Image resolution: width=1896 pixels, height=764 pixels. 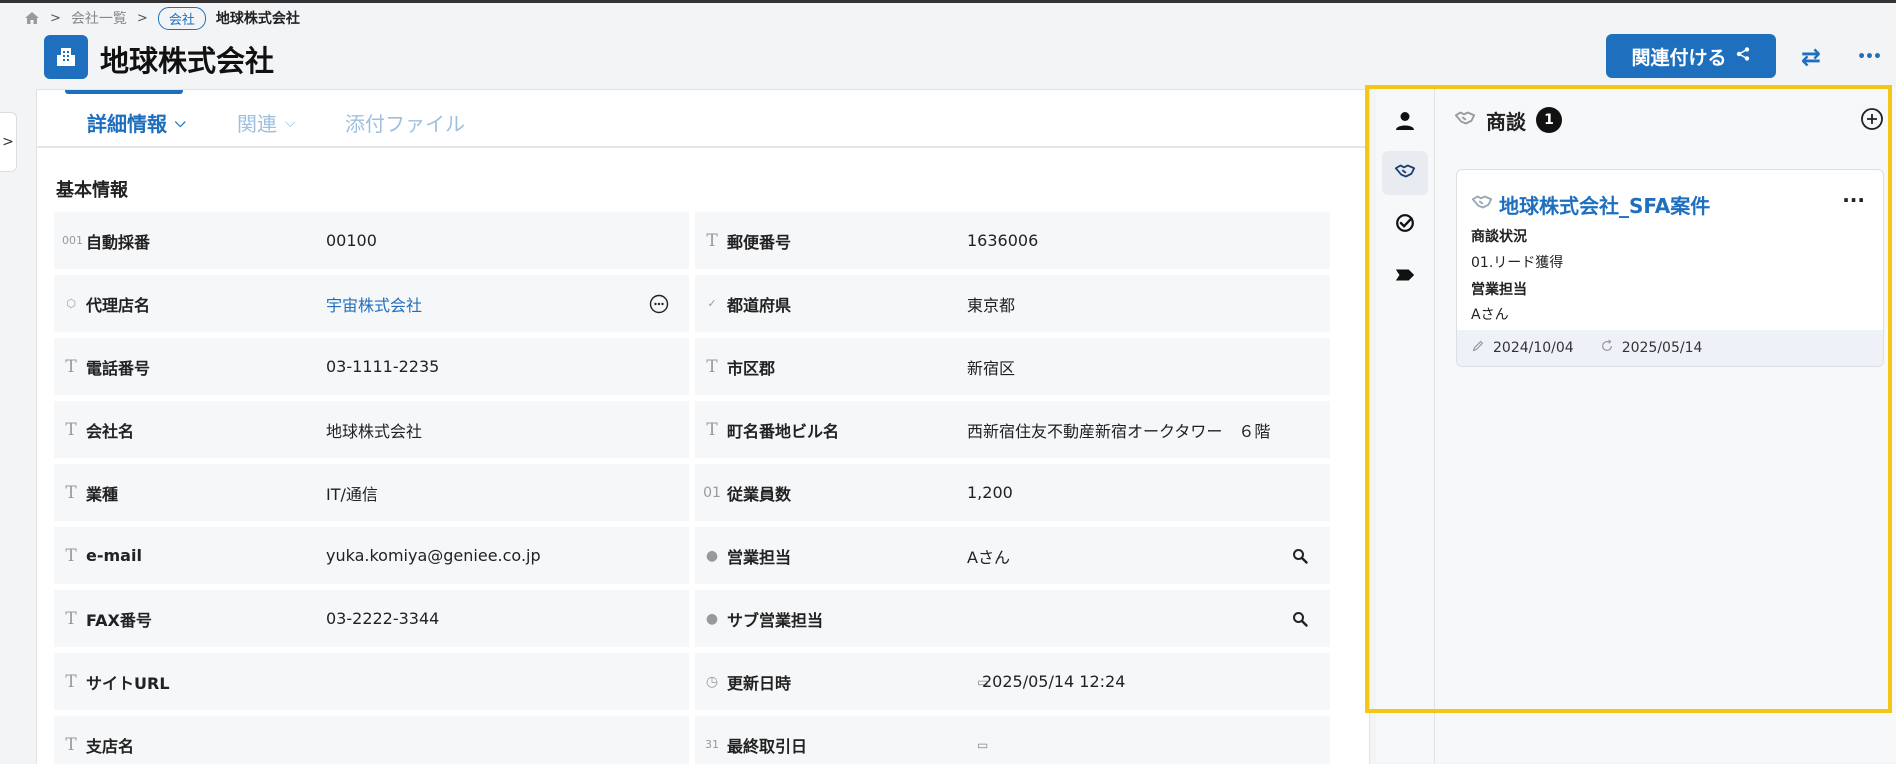 I want to click on section-title: 基本情報, so click(x=92, y=190).